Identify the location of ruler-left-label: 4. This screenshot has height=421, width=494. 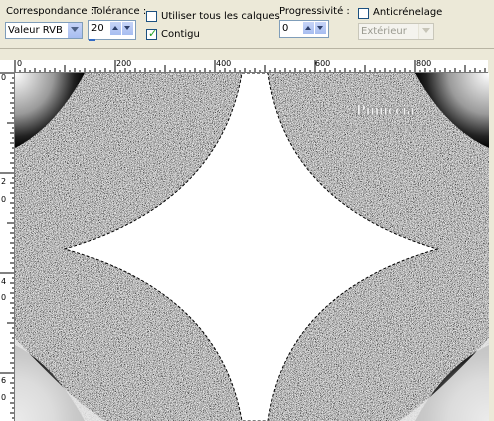
(4, 281).